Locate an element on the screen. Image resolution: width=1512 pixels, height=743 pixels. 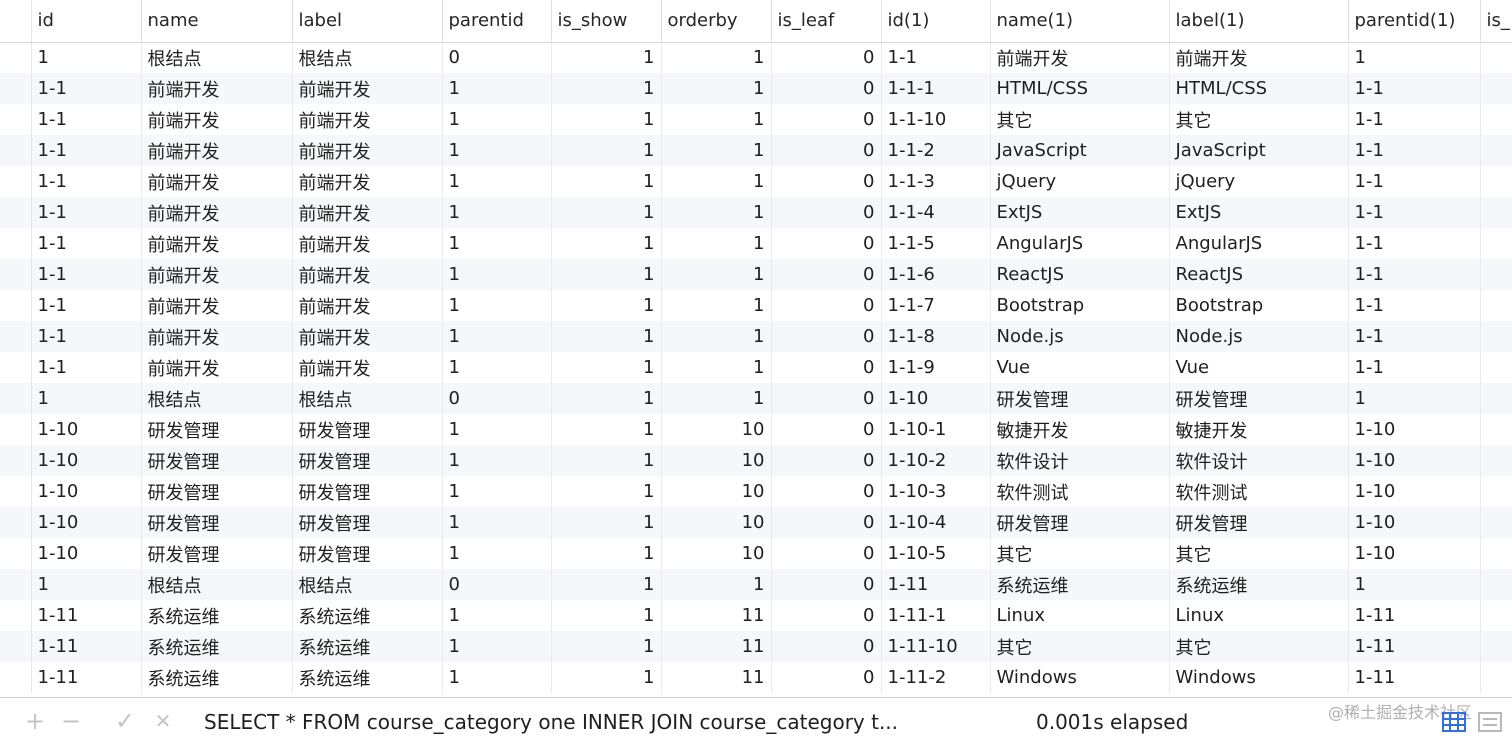
table-cell: 软件设计 is located at coordinates (1259, 460).